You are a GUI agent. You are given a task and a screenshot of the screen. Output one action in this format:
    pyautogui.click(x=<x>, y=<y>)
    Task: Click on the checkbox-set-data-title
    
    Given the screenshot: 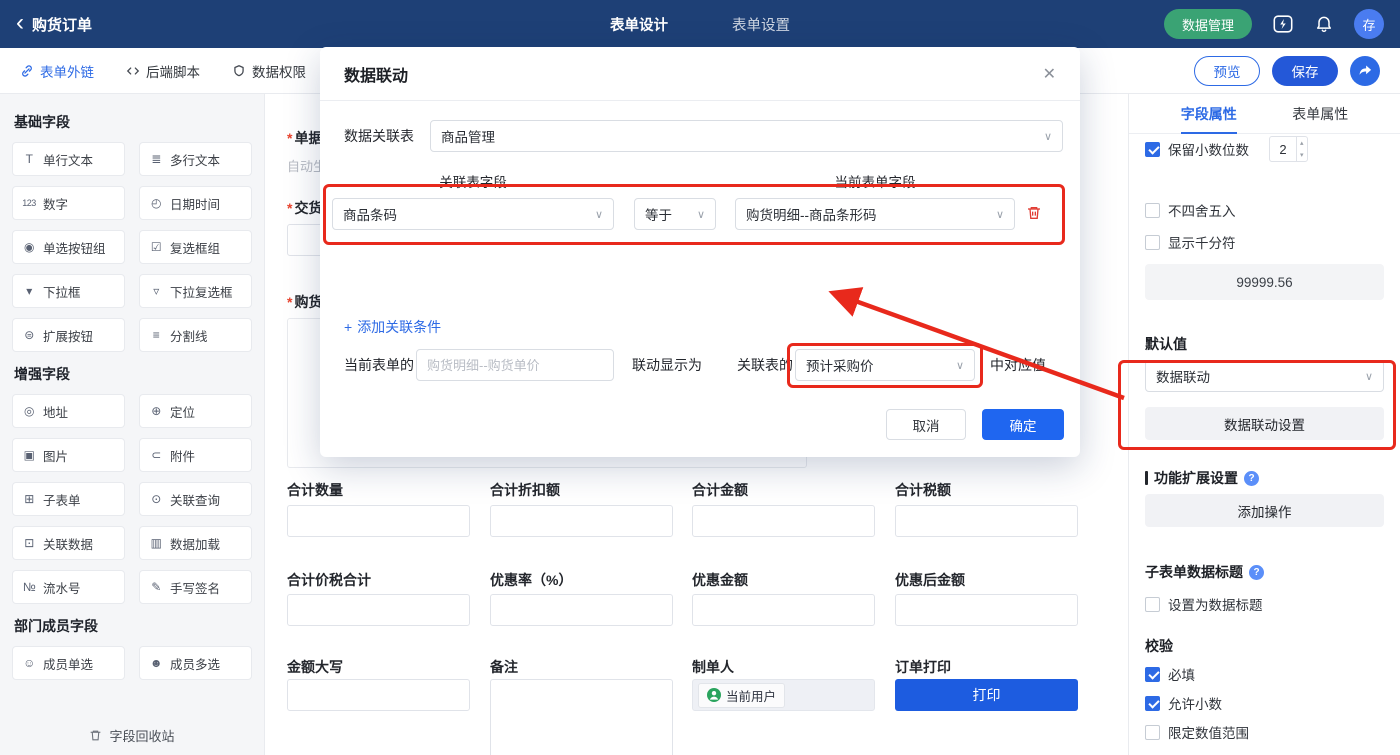 What is the action you would take?
    pyautogui.click(x=1152, y=604)
    